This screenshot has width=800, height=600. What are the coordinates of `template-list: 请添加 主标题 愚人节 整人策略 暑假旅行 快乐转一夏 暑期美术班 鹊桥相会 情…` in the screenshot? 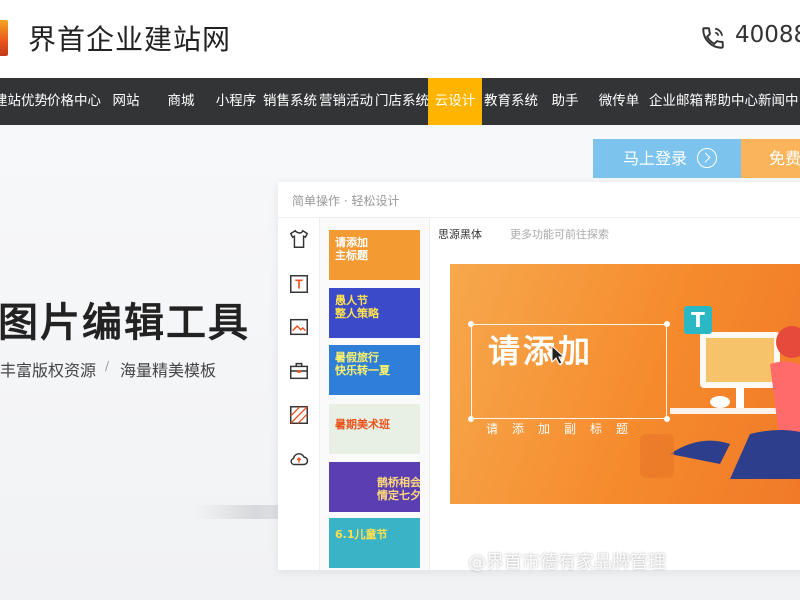 It's located at (375, 394).